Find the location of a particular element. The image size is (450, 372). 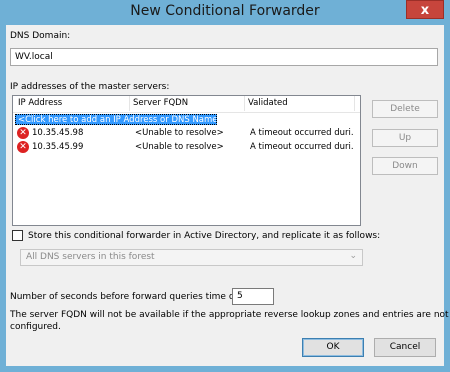

timeout-input: 5 is located at coordinates (253, 296).